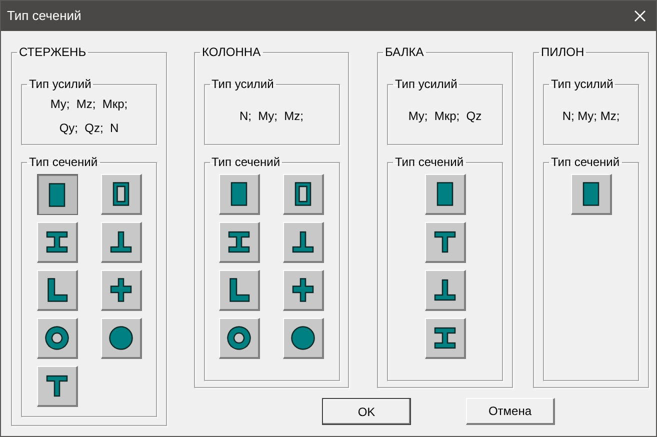 The height and width of the screenshot is (437, 657). I want to click on group-title: СТЕРЖЕНЬ, so click(53, 52).